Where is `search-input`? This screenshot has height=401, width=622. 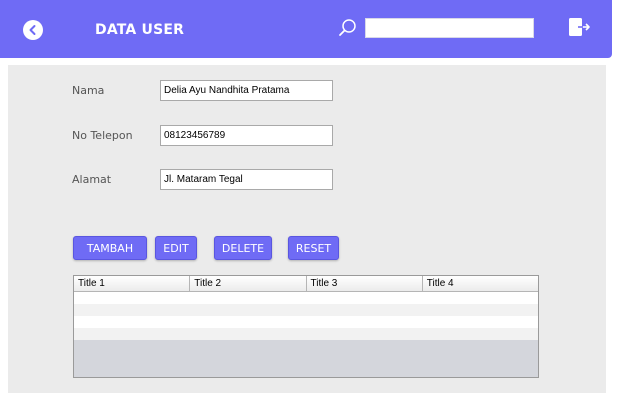 search-input is located at coordinates (449, 28).